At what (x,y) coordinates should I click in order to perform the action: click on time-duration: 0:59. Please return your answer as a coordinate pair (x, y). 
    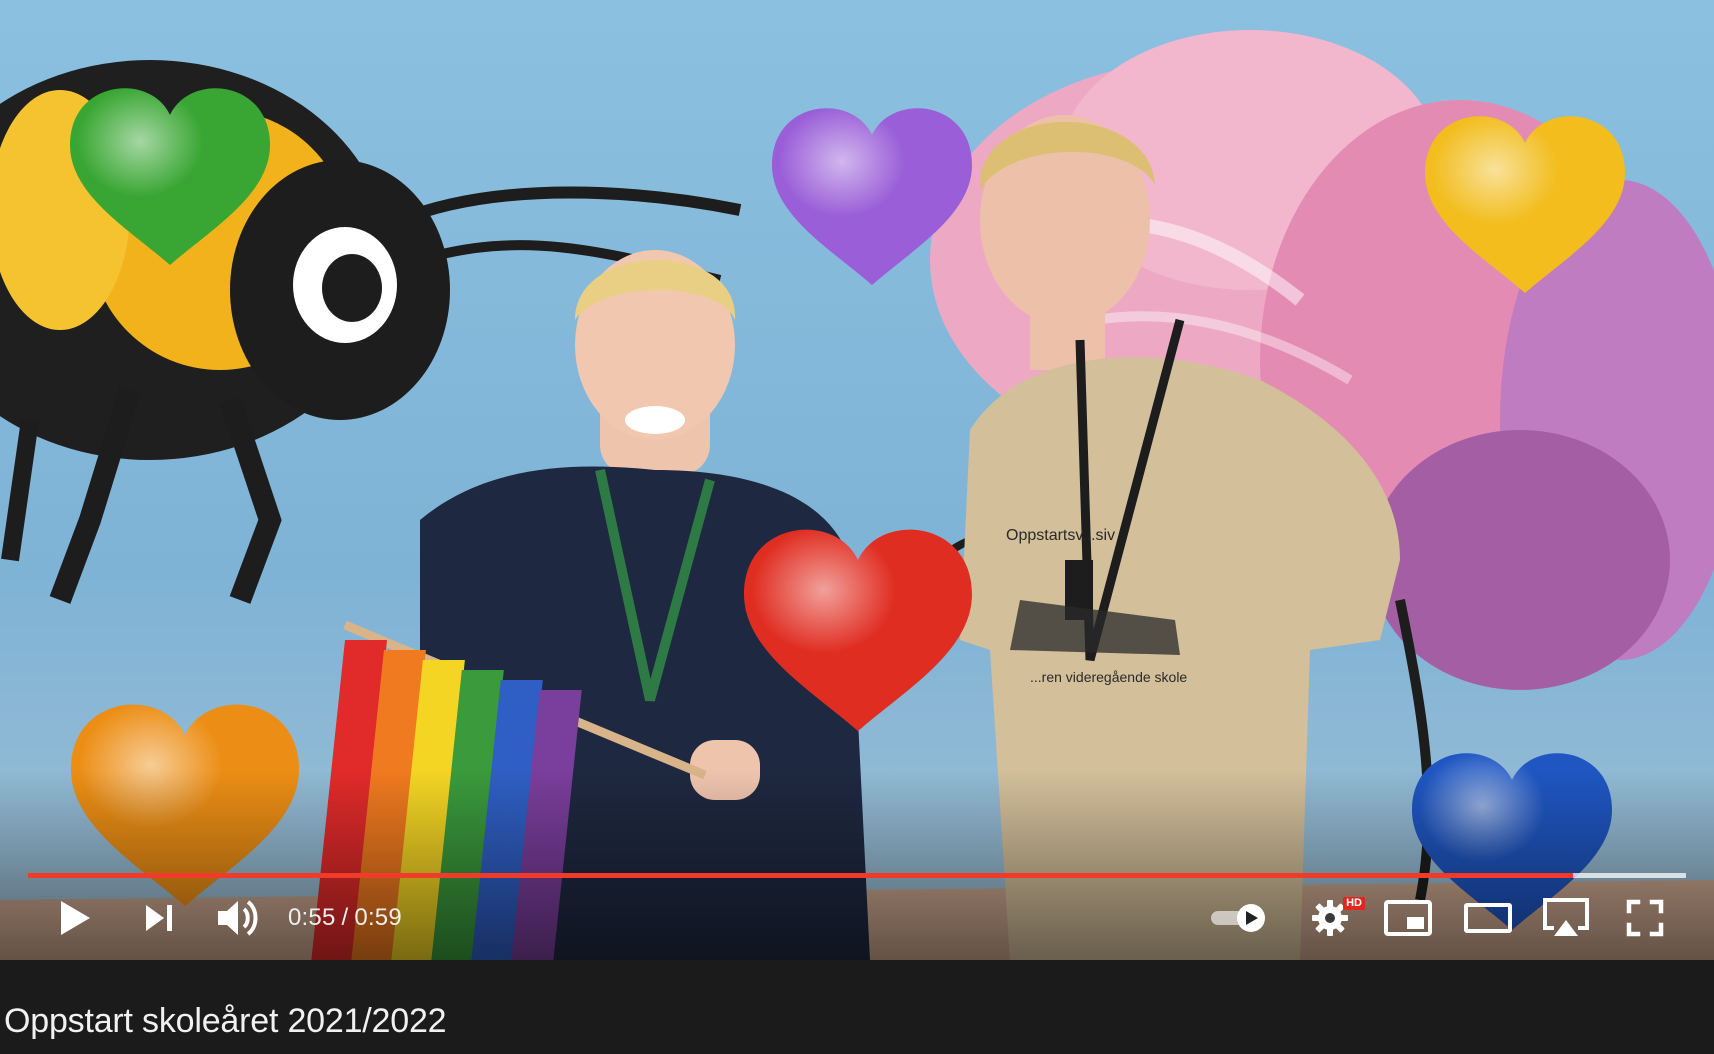
    Looking at the image, I should click on (378, 917).